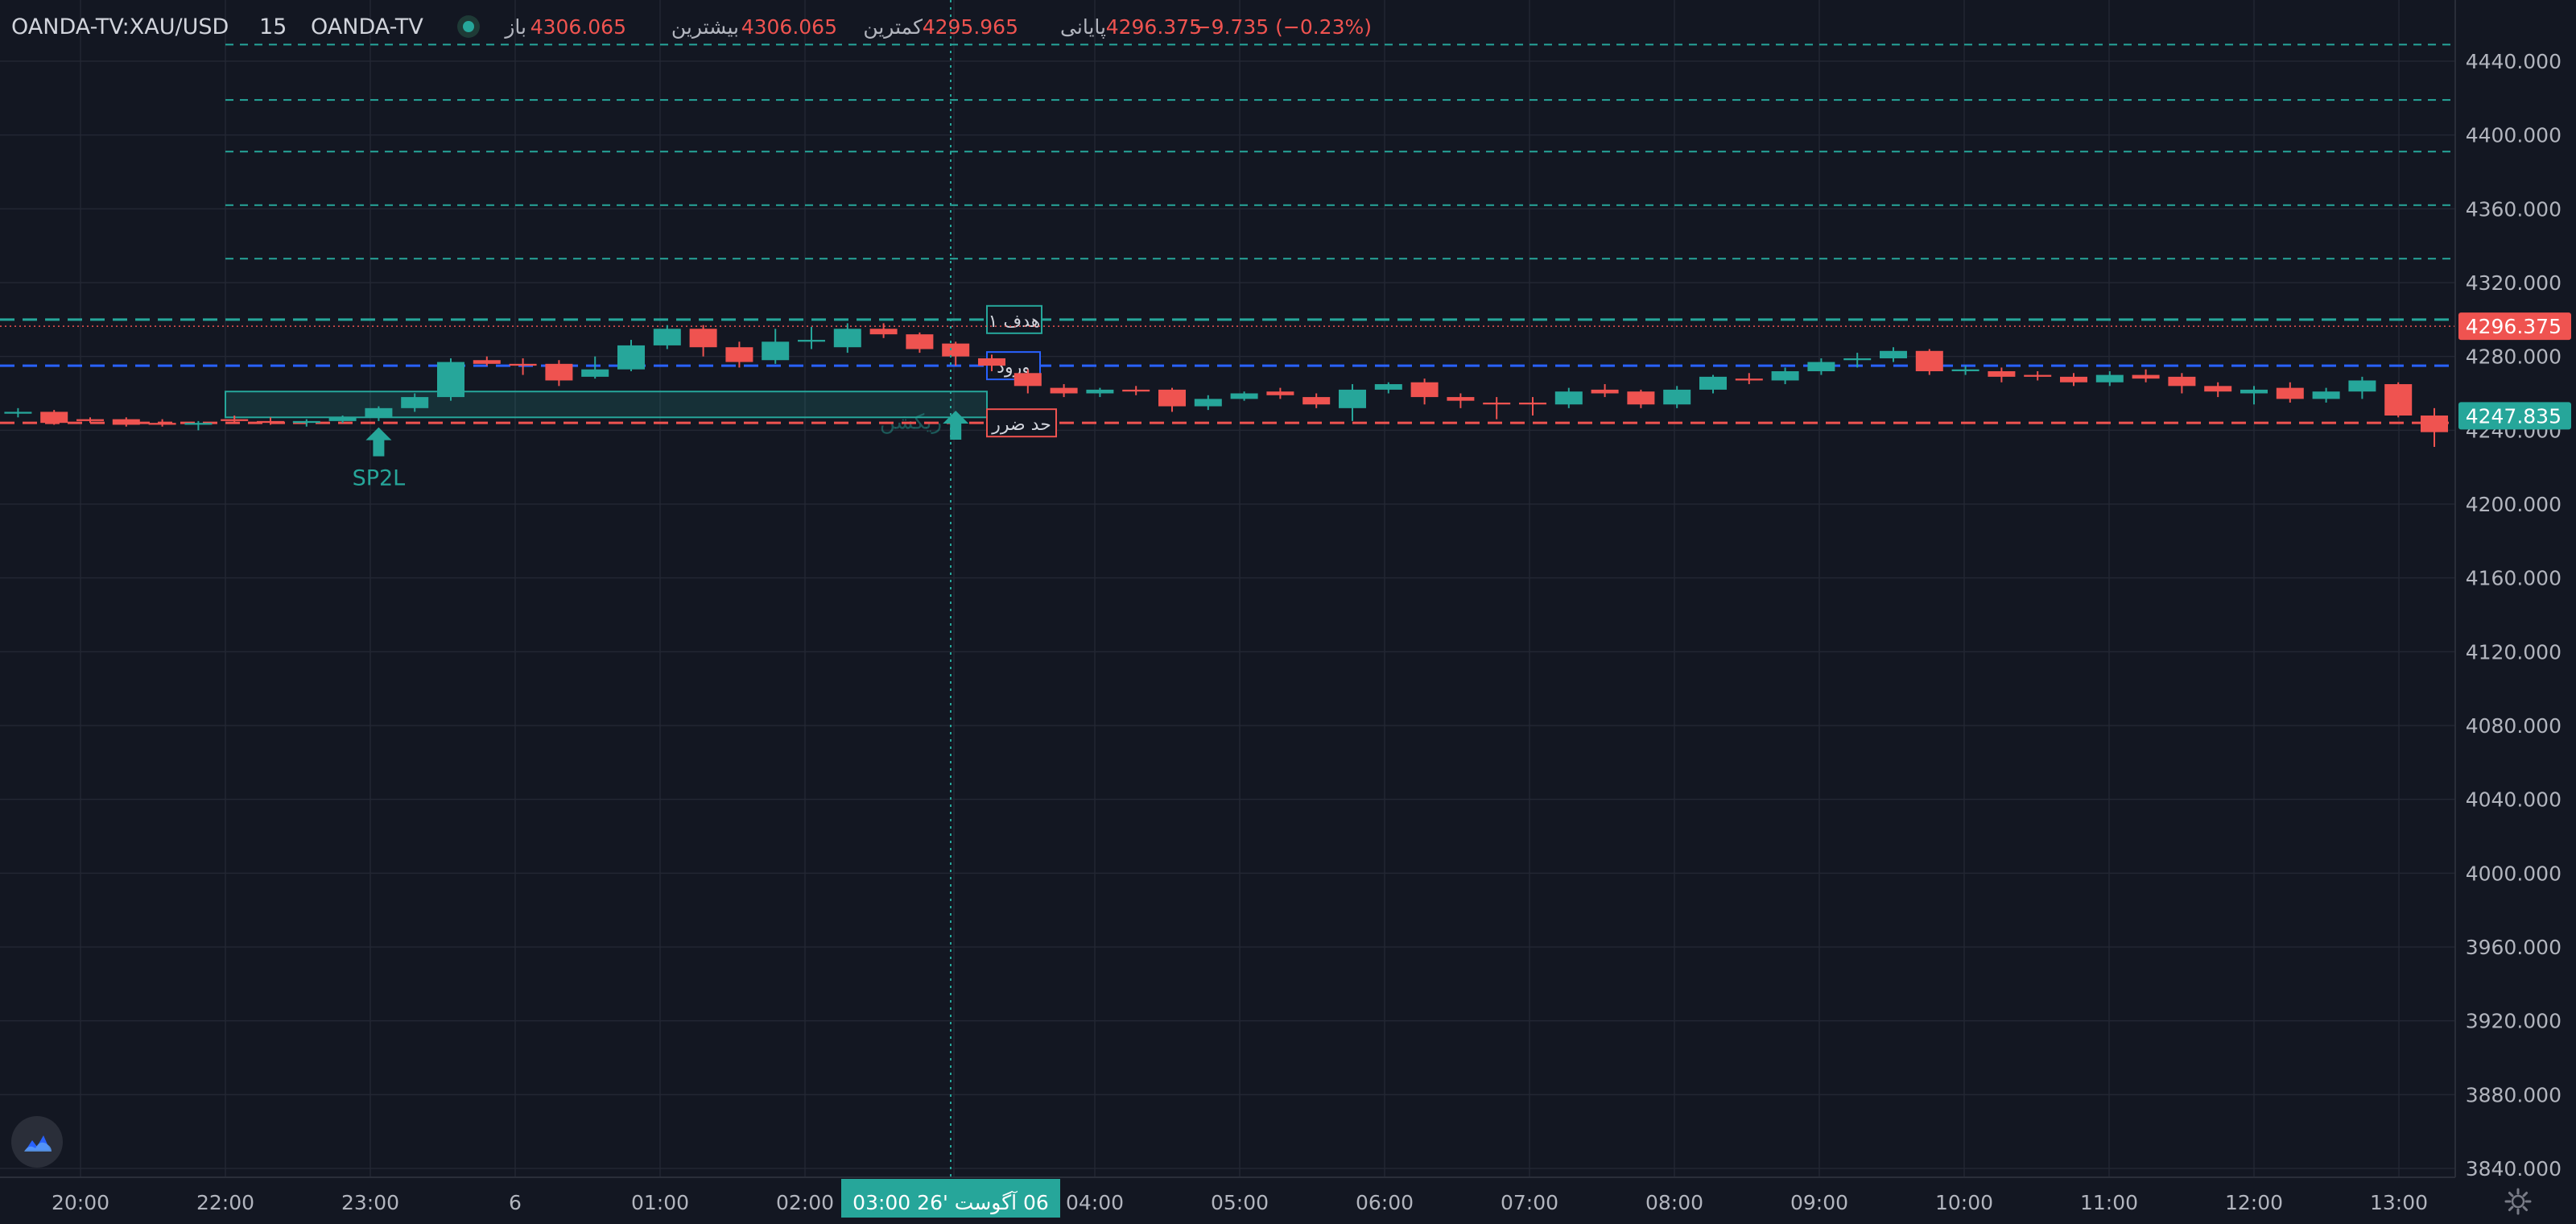 This screenshot has height=1224, width=2576. What do you see at coordinates (2514, 800) in the screenshot?
I see `price-tick-label: 4040.000` at bounding box center [2514, 800].